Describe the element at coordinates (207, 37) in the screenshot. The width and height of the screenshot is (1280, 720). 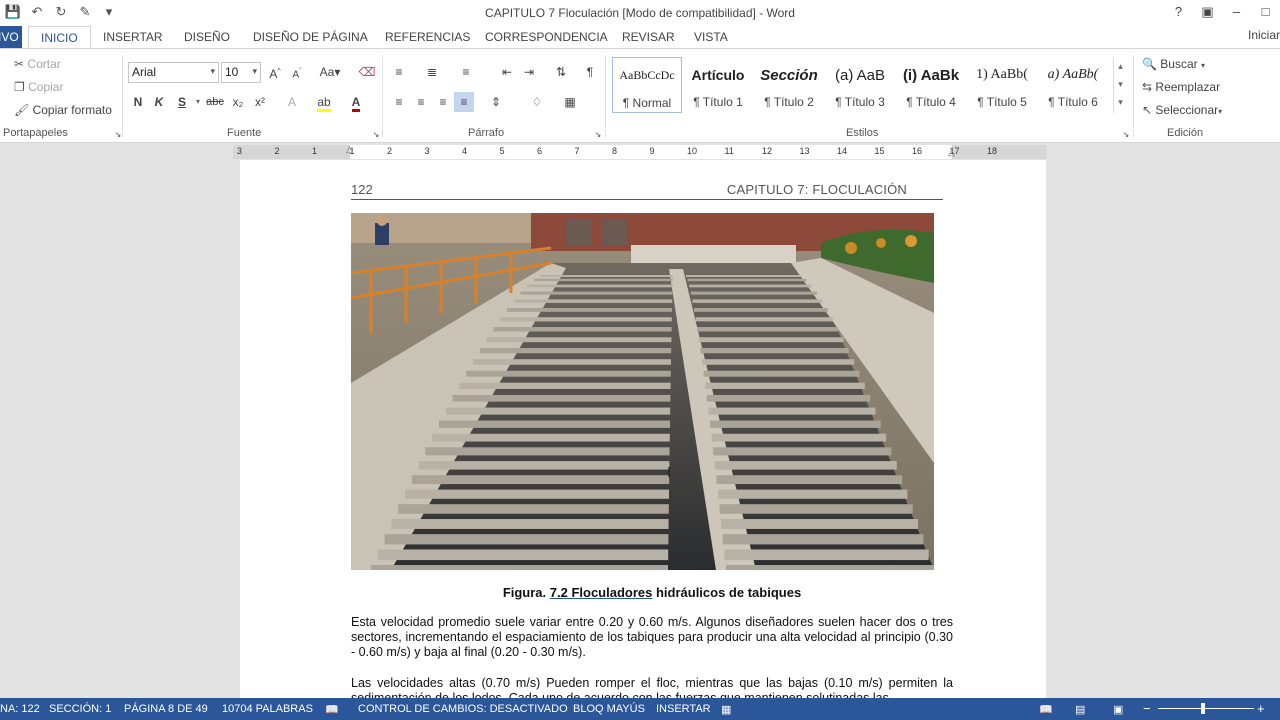
I see `tab-diseno: DISEÑO` at that location.